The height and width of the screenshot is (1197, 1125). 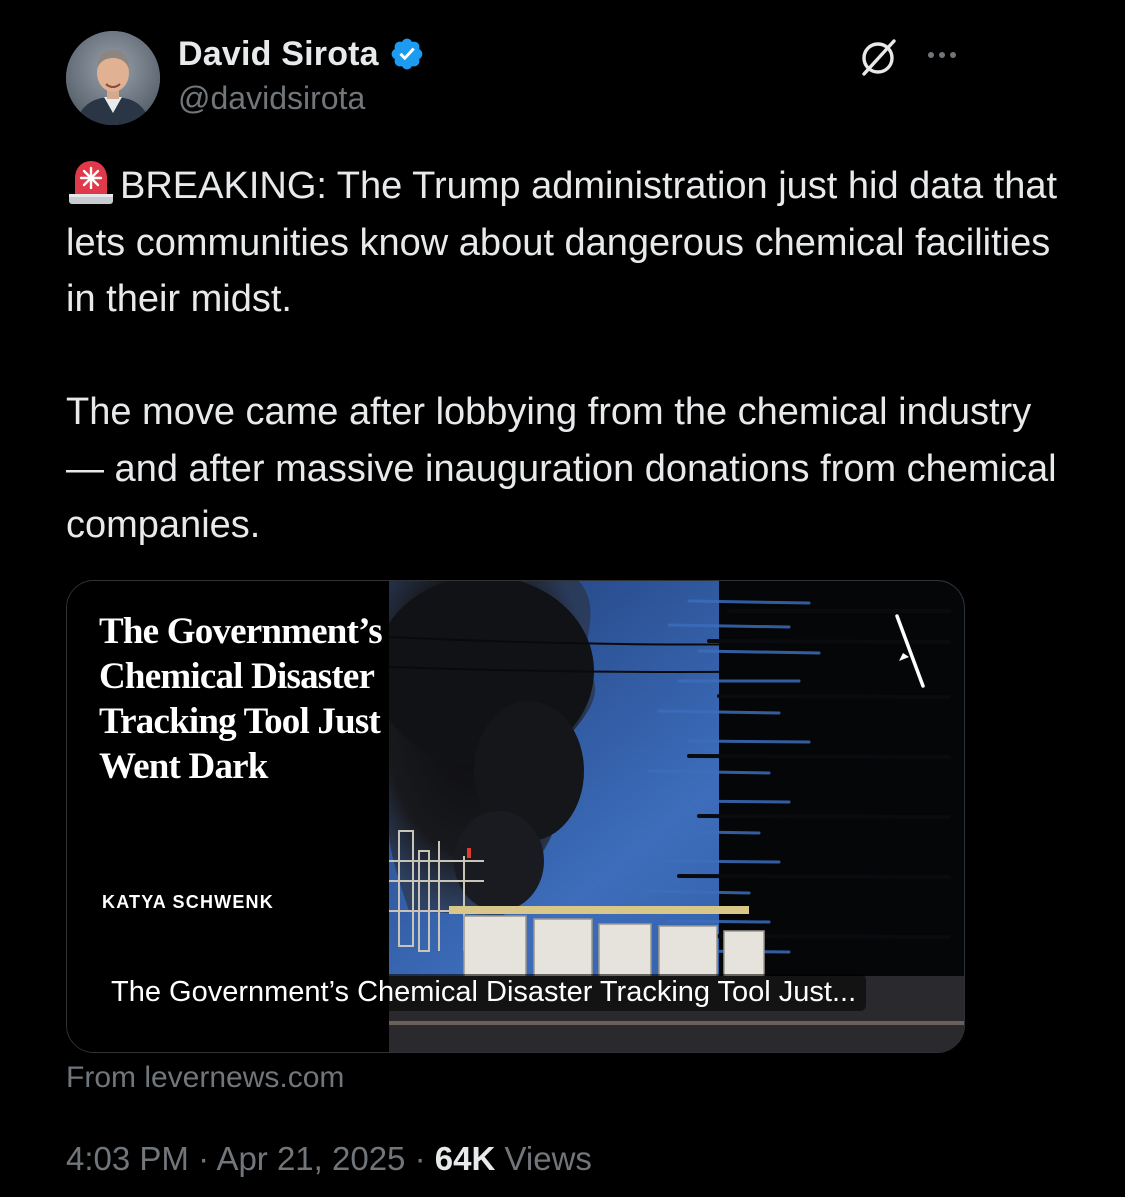 What do you see at coordinates (548, 1158) in the screenshot?
I see `views-label: Views` at bounding box center [548, 1158].